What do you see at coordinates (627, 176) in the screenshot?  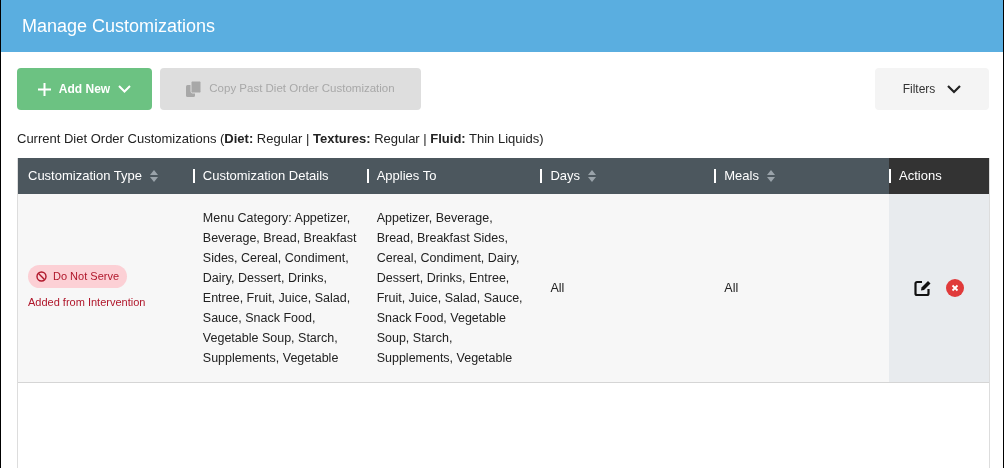 I see `column-header: Days` at bounding box center [627, 176].